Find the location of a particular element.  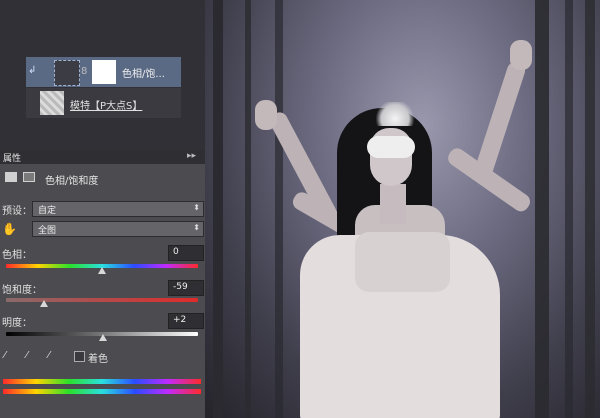

preset-select: 自定 ⬍ is located at coordinates (118, 209).